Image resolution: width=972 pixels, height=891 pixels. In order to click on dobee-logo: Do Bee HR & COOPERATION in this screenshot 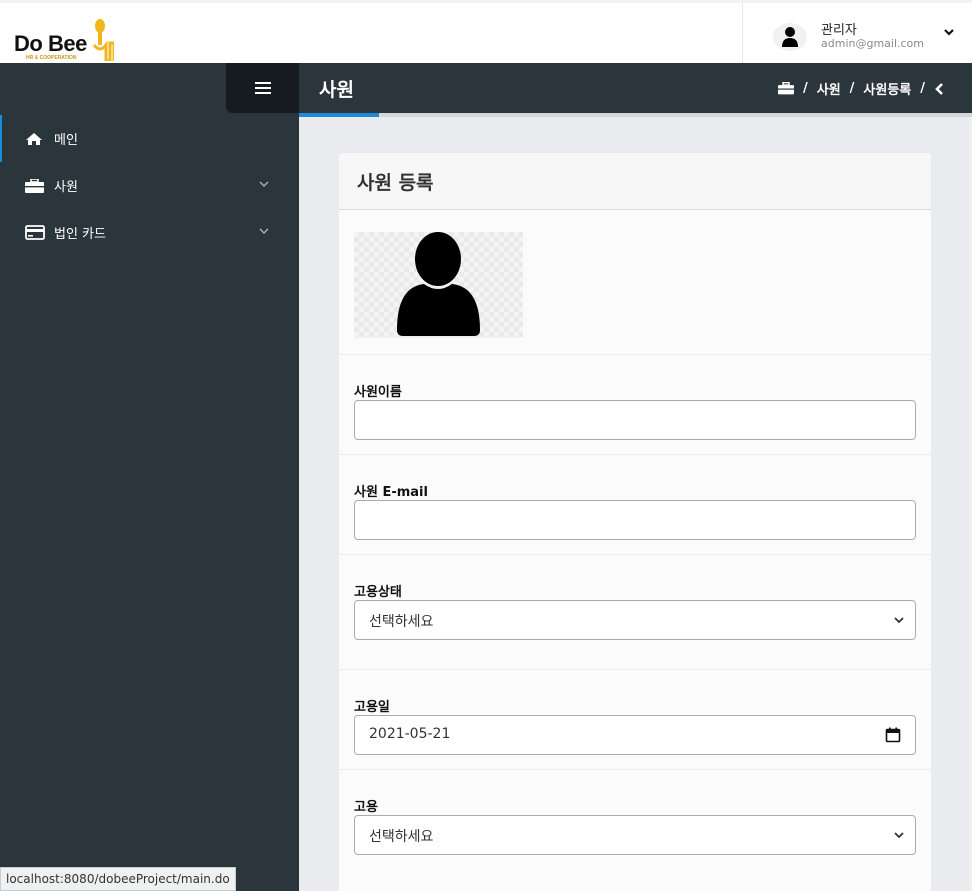, I will do `click(64, 38)`.